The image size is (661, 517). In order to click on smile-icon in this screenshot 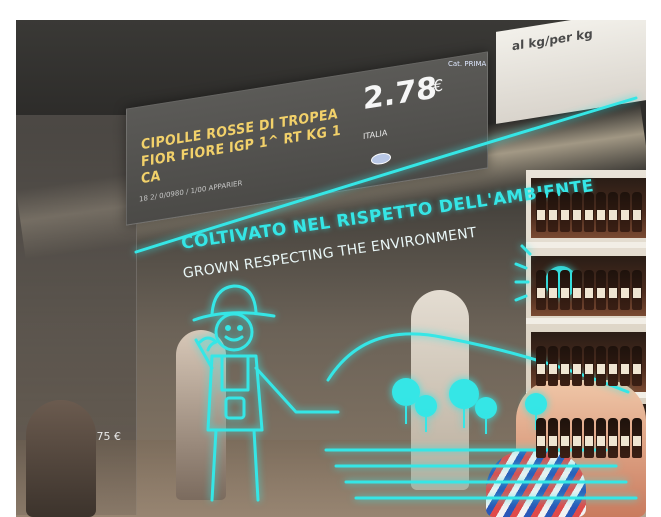, I will do `click(234, 338)`.